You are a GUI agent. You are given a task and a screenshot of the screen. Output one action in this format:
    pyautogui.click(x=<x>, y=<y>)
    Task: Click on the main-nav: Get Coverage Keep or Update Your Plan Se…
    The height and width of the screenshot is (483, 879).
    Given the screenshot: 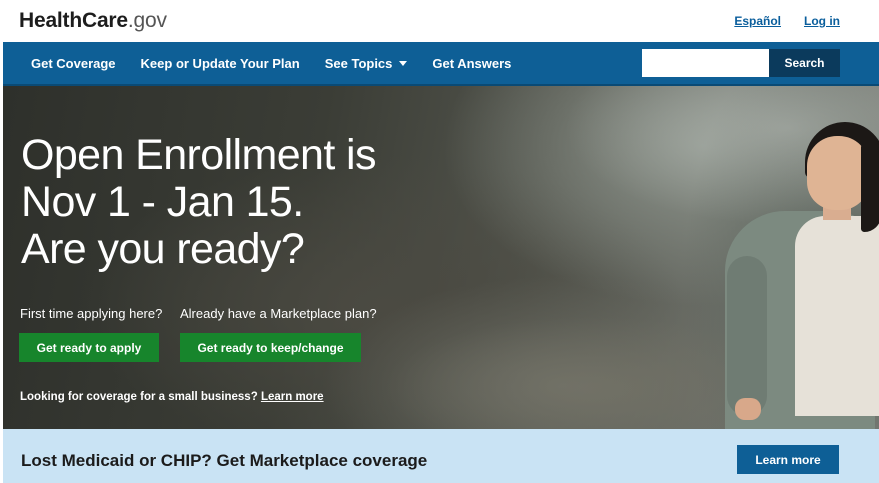 What is the action you would take?
    pyautogui.click(x=441, y=64)
    